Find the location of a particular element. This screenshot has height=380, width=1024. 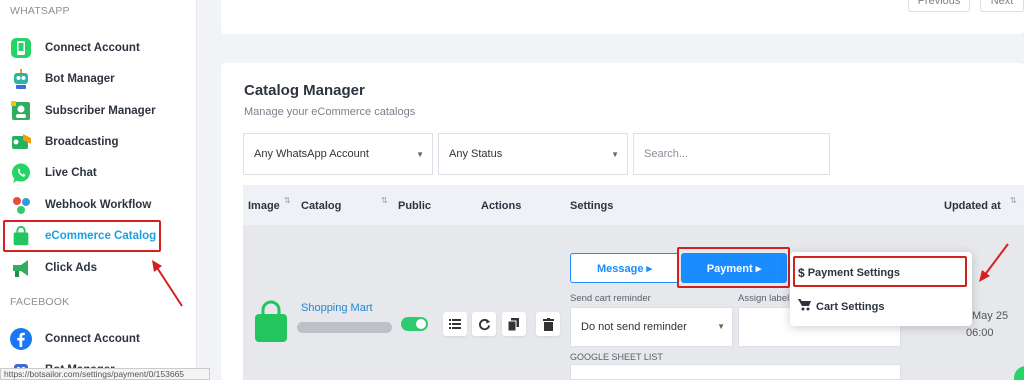

annotation-arrow-sidebar is located at coordinates (167, 283).